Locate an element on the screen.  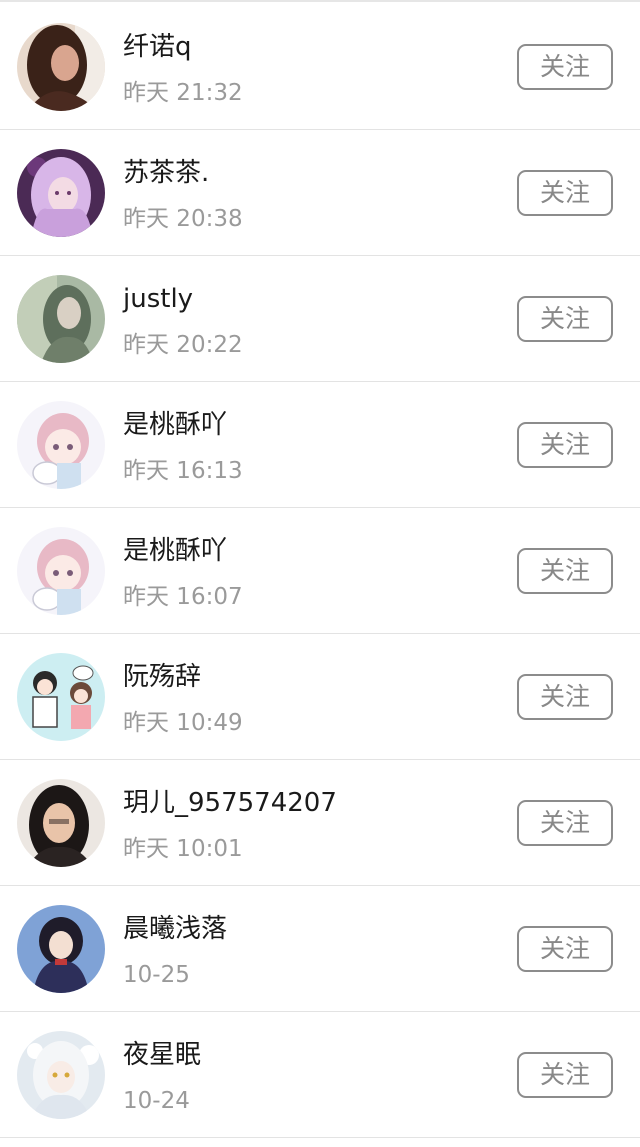
follow-time: 10-24 is located at coordinates (156, 1101).